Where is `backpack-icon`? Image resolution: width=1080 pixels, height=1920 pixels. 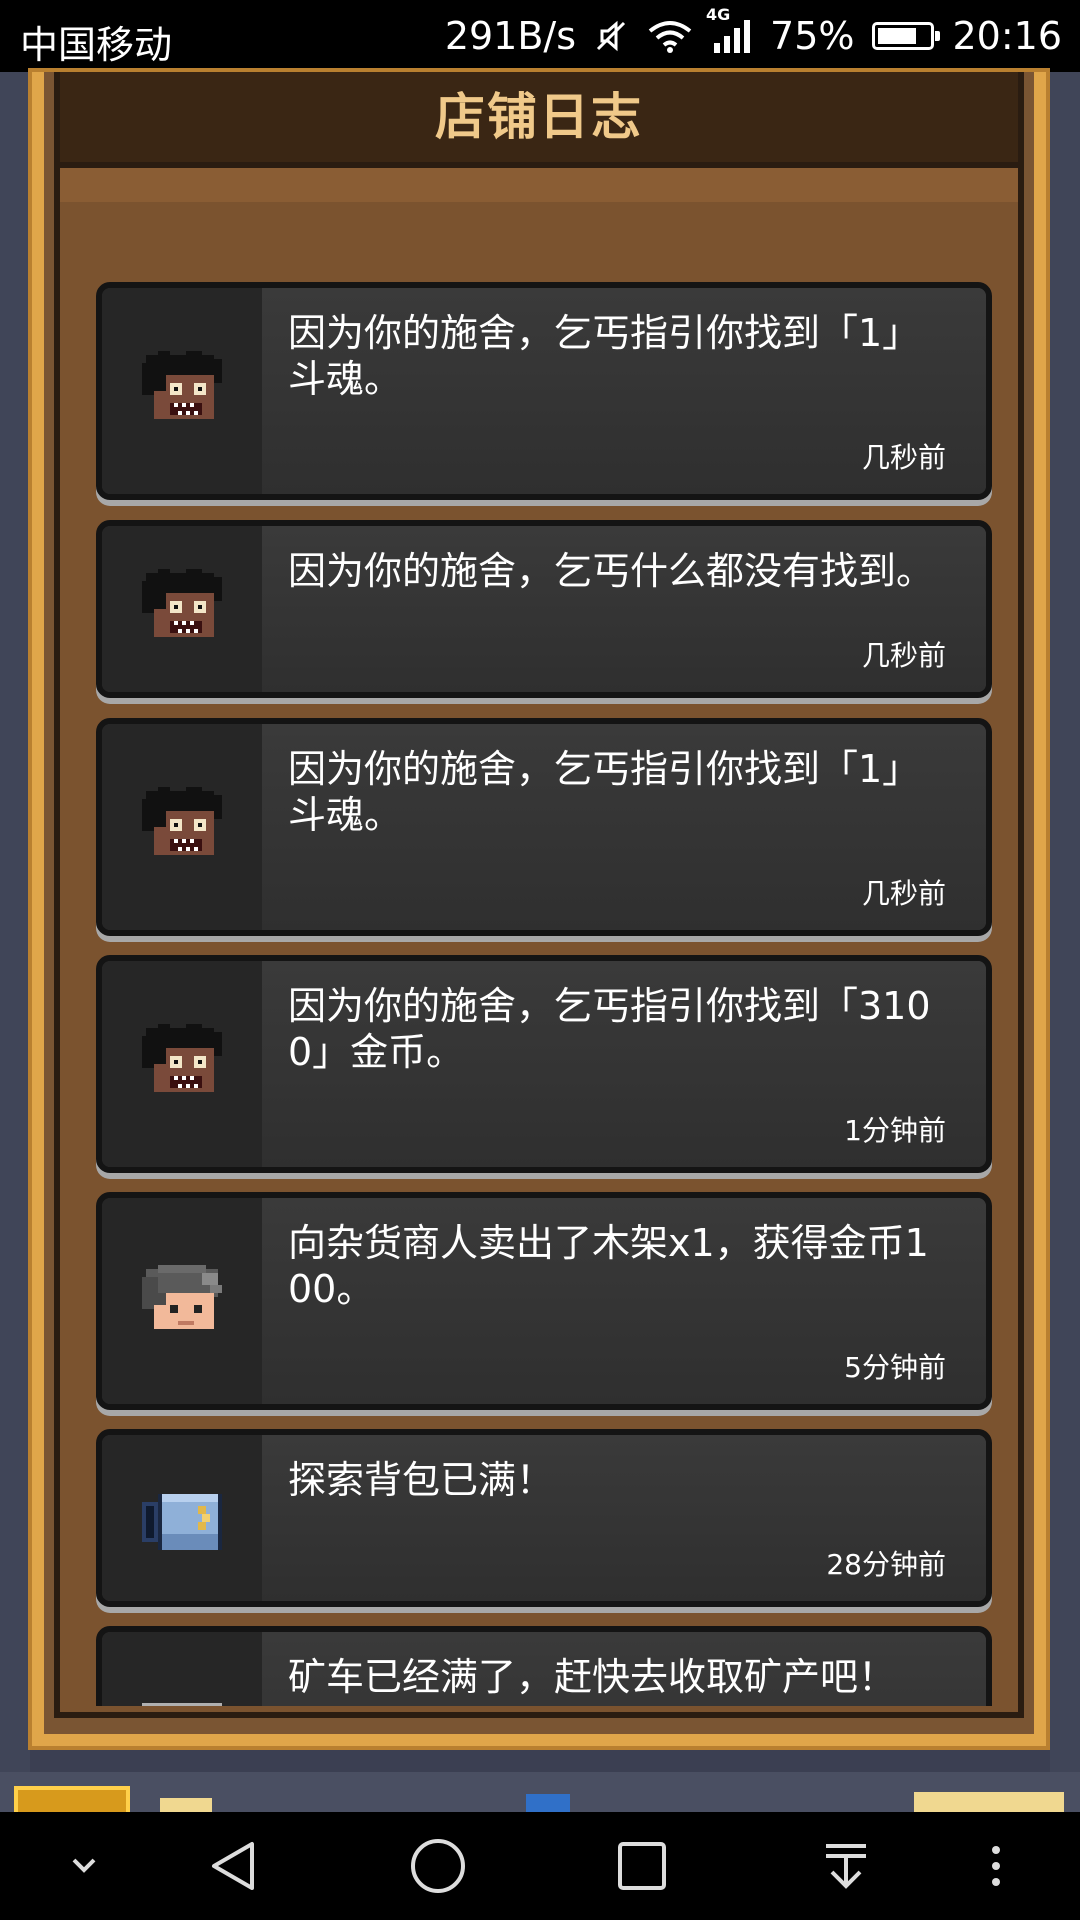 backpack-icon is located at coordinates (182, 1518).